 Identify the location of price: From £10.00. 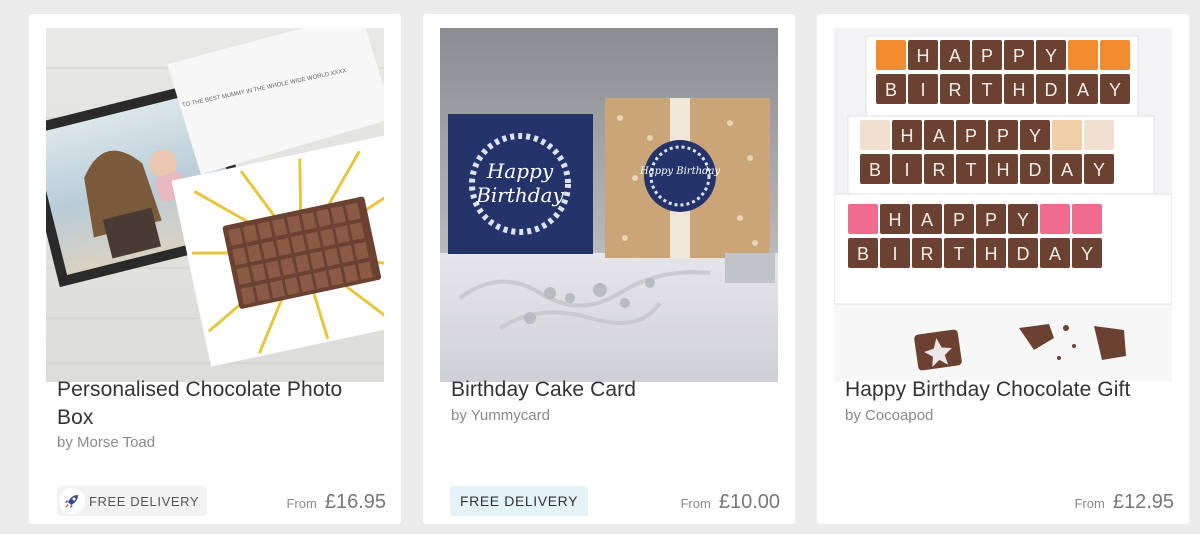
(730, 502).